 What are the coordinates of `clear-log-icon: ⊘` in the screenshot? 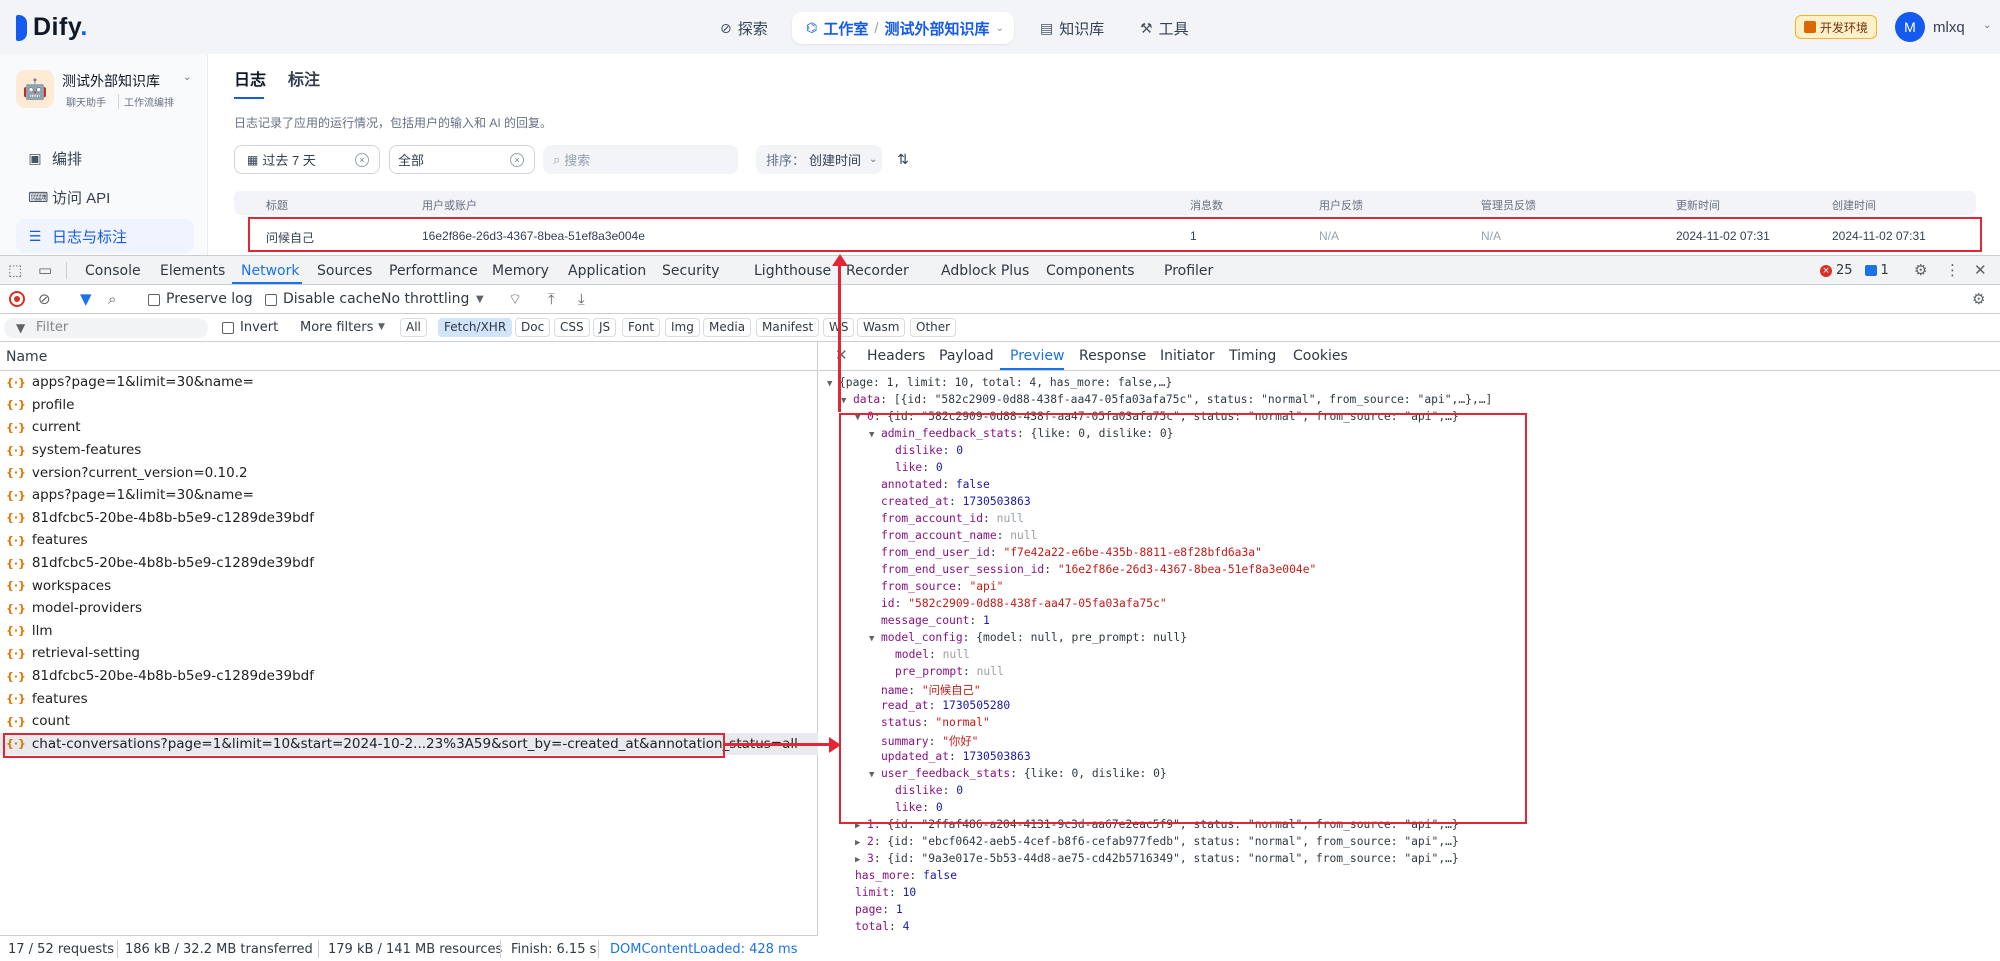 It's located at (44, 299).